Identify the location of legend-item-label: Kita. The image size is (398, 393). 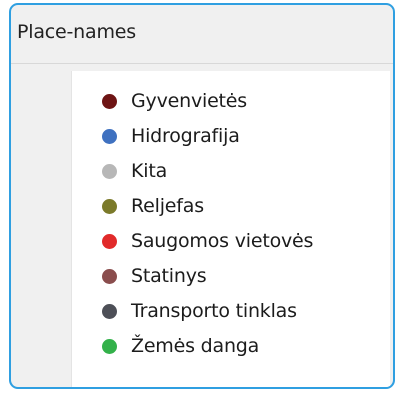
(149, 171).